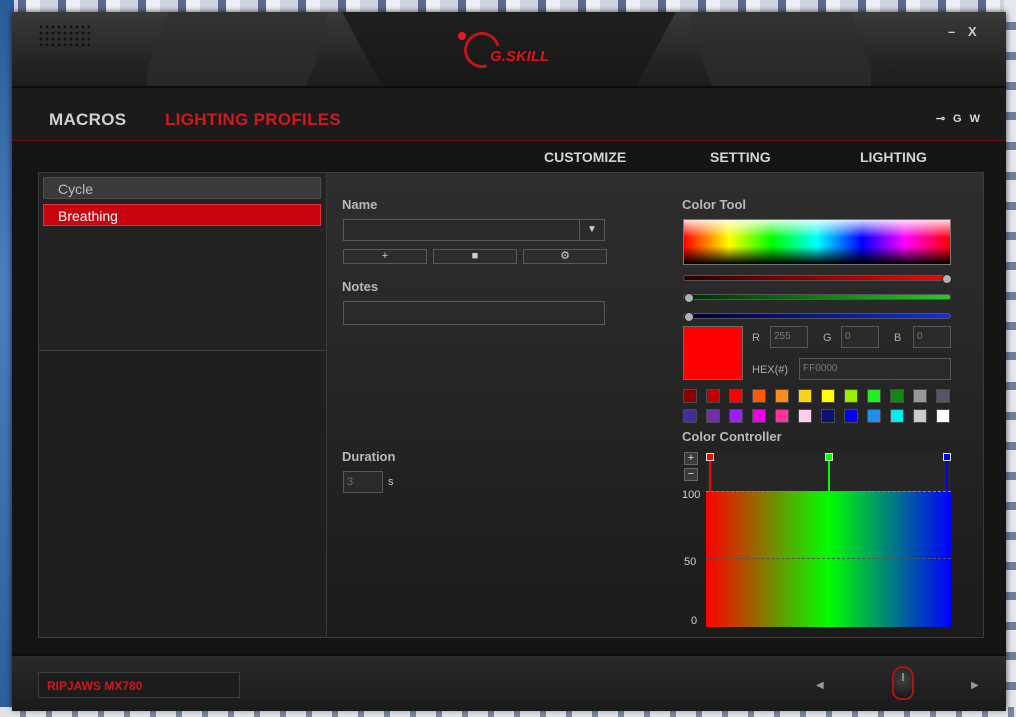 This screenshot has height=717, width=1016. What do you see at coordinates (474, 313) in the screenshot?
I see `notes-field` at bounding box center [474, 313].